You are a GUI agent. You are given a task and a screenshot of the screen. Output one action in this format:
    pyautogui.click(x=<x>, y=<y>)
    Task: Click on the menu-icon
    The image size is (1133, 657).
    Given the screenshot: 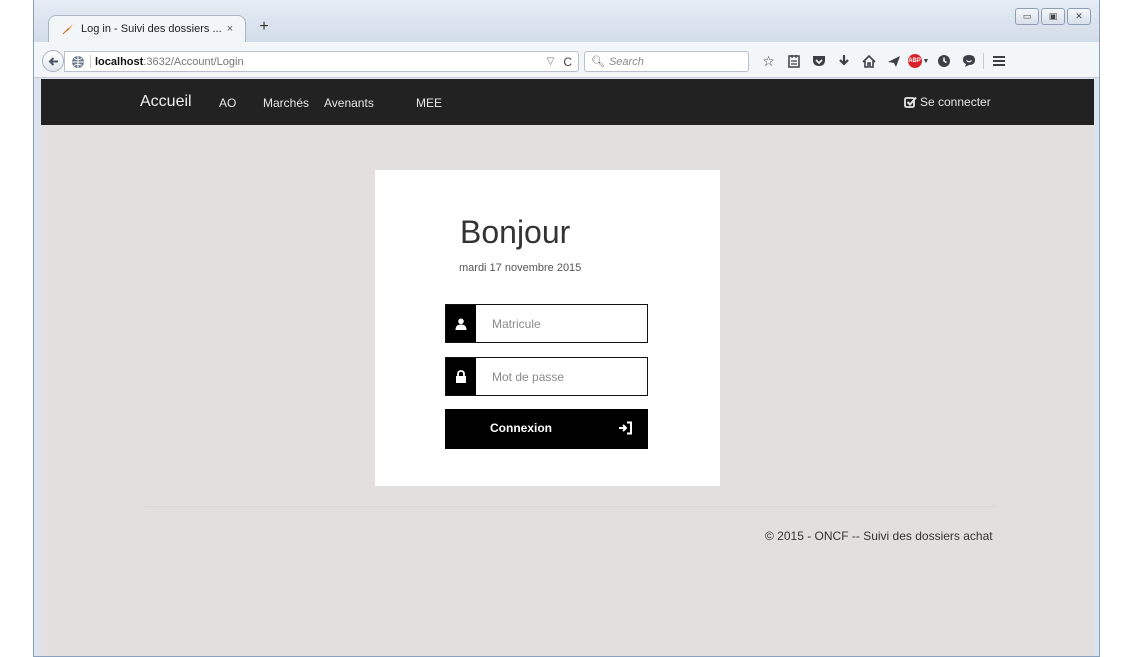 What is the action you would take?
    pyautogui.click(x=998, y=61)
    